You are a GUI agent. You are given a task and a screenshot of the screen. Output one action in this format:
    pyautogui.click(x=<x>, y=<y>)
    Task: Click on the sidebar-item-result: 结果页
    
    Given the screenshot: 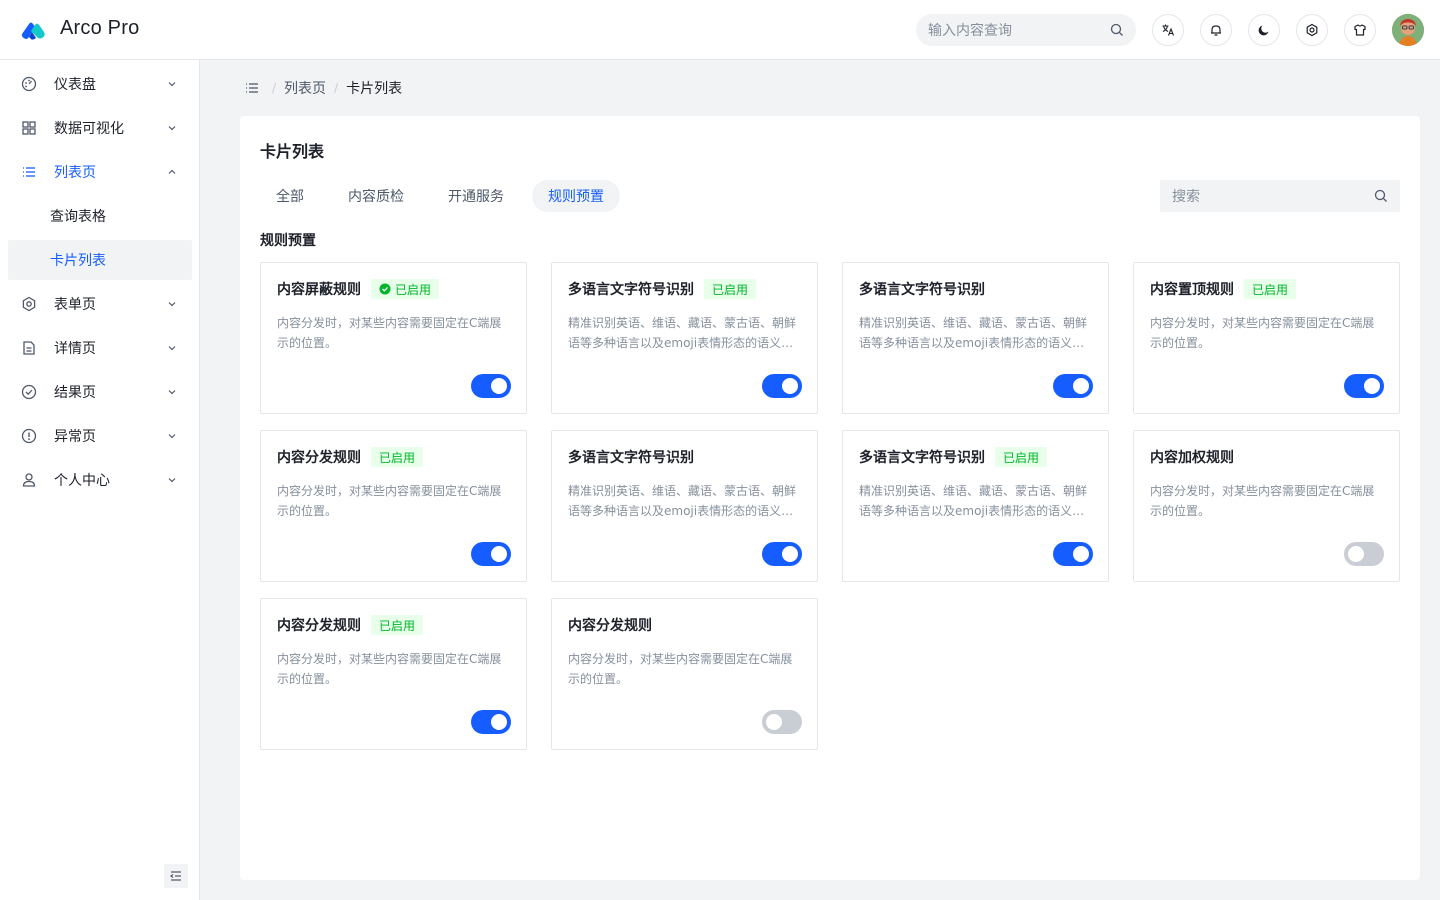 What is the action you would take?
    pyautogui.click(x=100, y=392)
    